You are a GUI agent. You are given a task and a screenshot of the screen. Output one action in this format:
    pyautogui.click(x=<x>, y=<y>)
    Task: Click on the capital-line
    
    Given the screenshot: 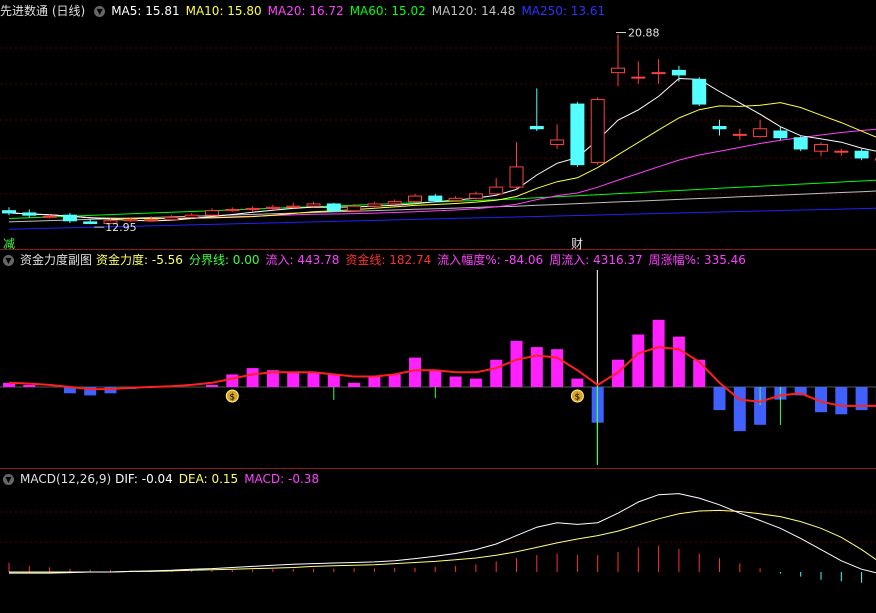 What is the action you would take?
    pyautogui.click(x=442, y=376)
    